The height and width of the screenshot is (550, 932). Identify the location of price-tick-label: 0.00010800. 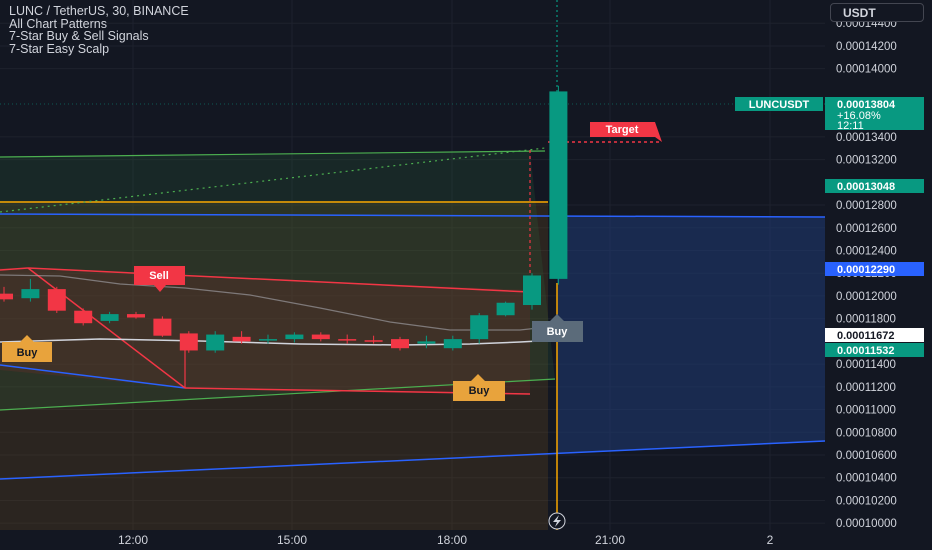
(866, 433).